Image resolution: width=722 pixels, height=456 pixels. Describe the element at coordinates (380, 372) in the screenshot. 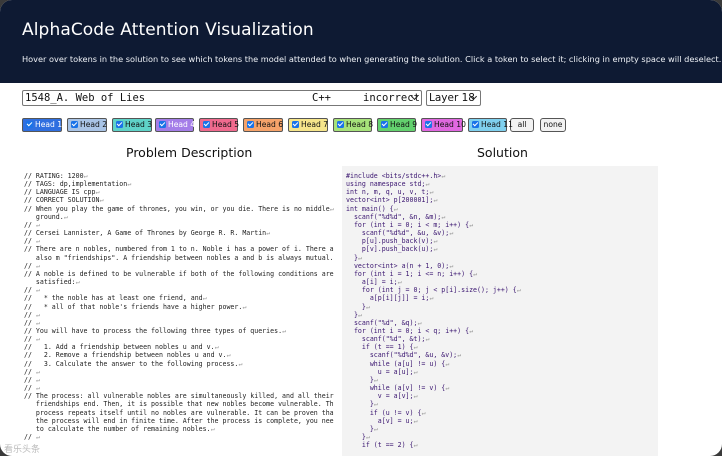

I see `solution-line-text: u = a[u];` at that location.